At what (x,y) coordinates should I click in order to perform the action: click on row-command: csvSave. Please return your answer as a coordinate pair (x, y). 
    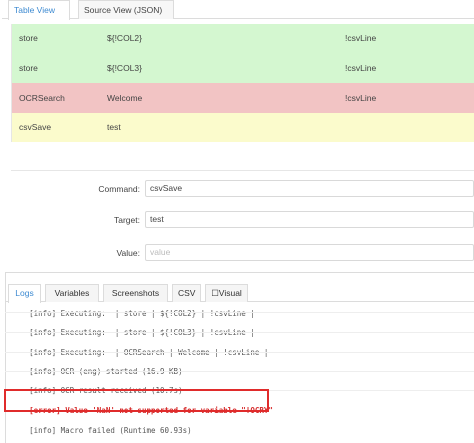
    Looking at the image, I should click on (35, 127).